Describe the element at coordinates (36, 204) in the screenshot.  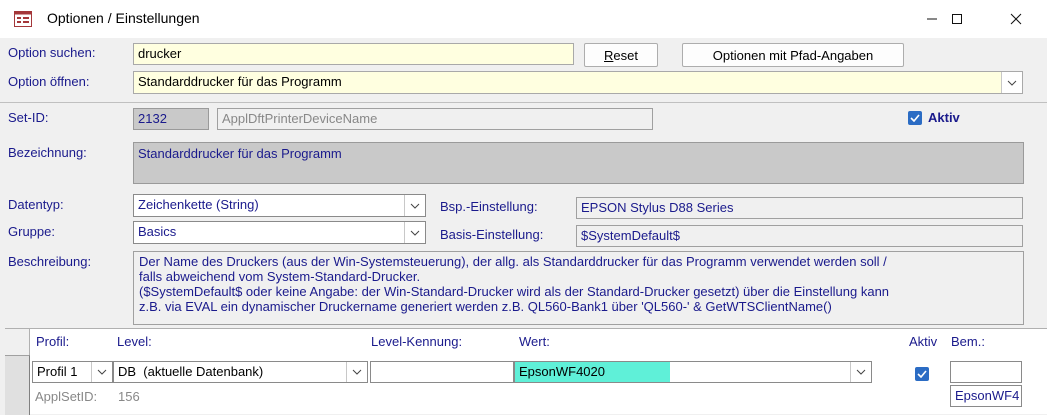
I see `datentyp-label: Datentyp:` at that location.